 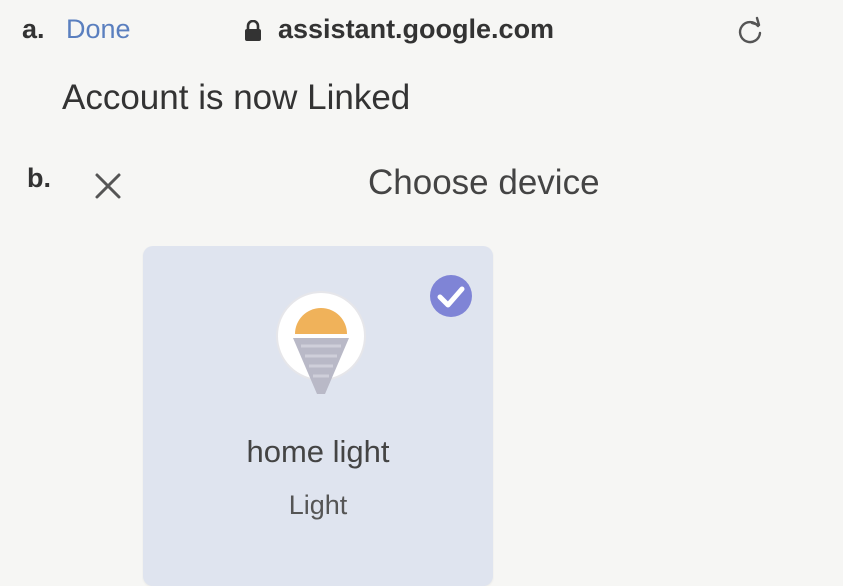 What do you see at coordinates (39, 178) in the screenshot?
I see `section-b-marker: b.` at bounding box center [39, 178].